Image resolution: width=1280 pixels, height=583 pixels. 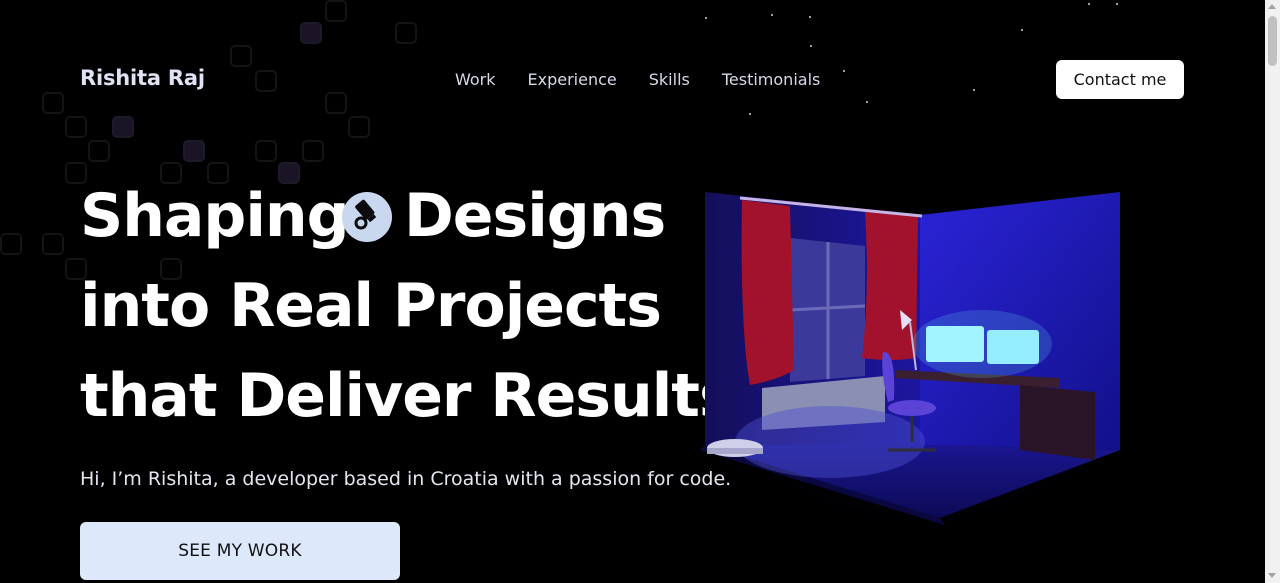 I want to click on design-tool-icon, so click(x=367, y=217).